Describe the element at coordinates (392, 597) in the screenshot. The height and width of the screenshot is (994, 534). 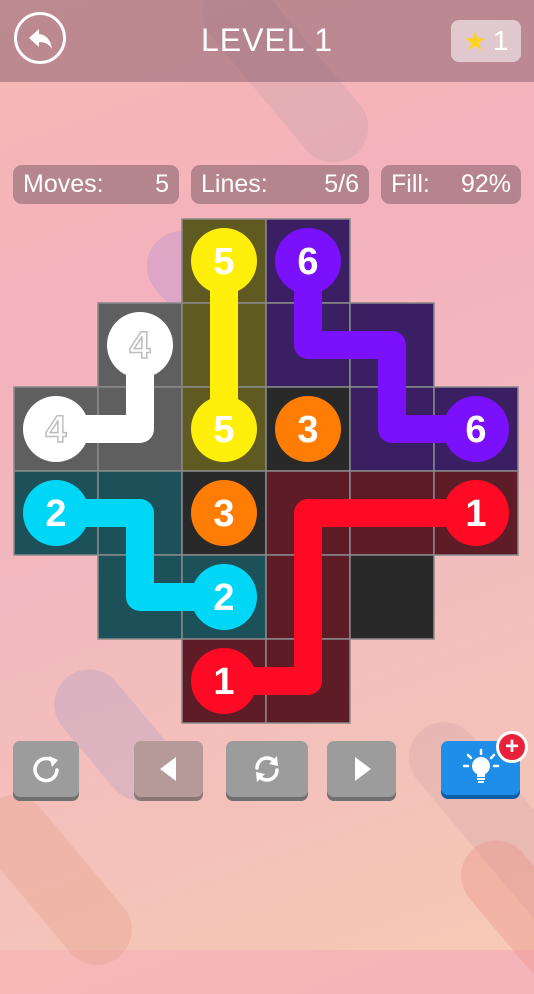
I see `board-cell` at that location.